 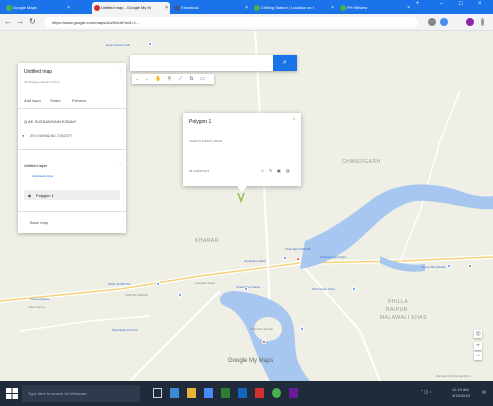 What do you see at coordinates (40, 299) in the screenshot?
I see `place-label: Prasad Market` at bounding box center [40, 299].